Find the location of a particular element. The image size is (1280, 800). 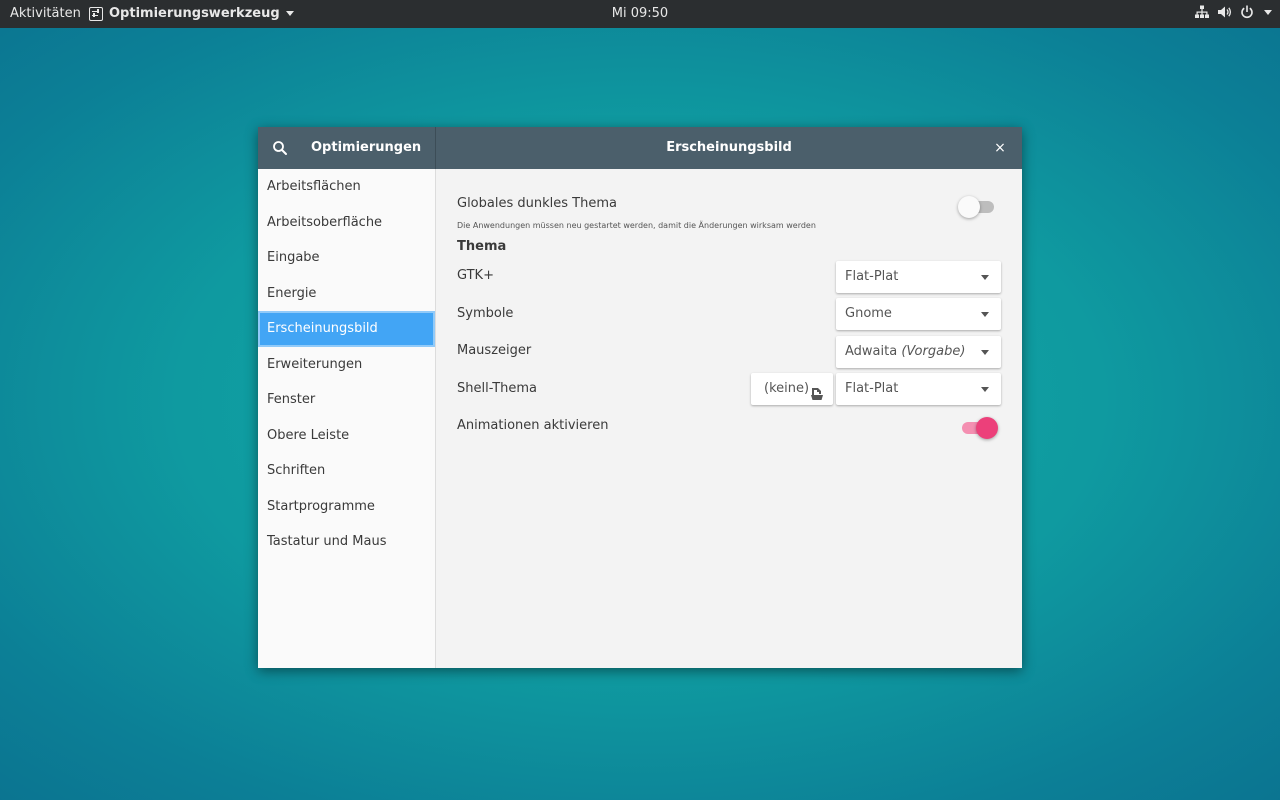

activities-button: Aktivitäten is located at coordinates (45, 13).